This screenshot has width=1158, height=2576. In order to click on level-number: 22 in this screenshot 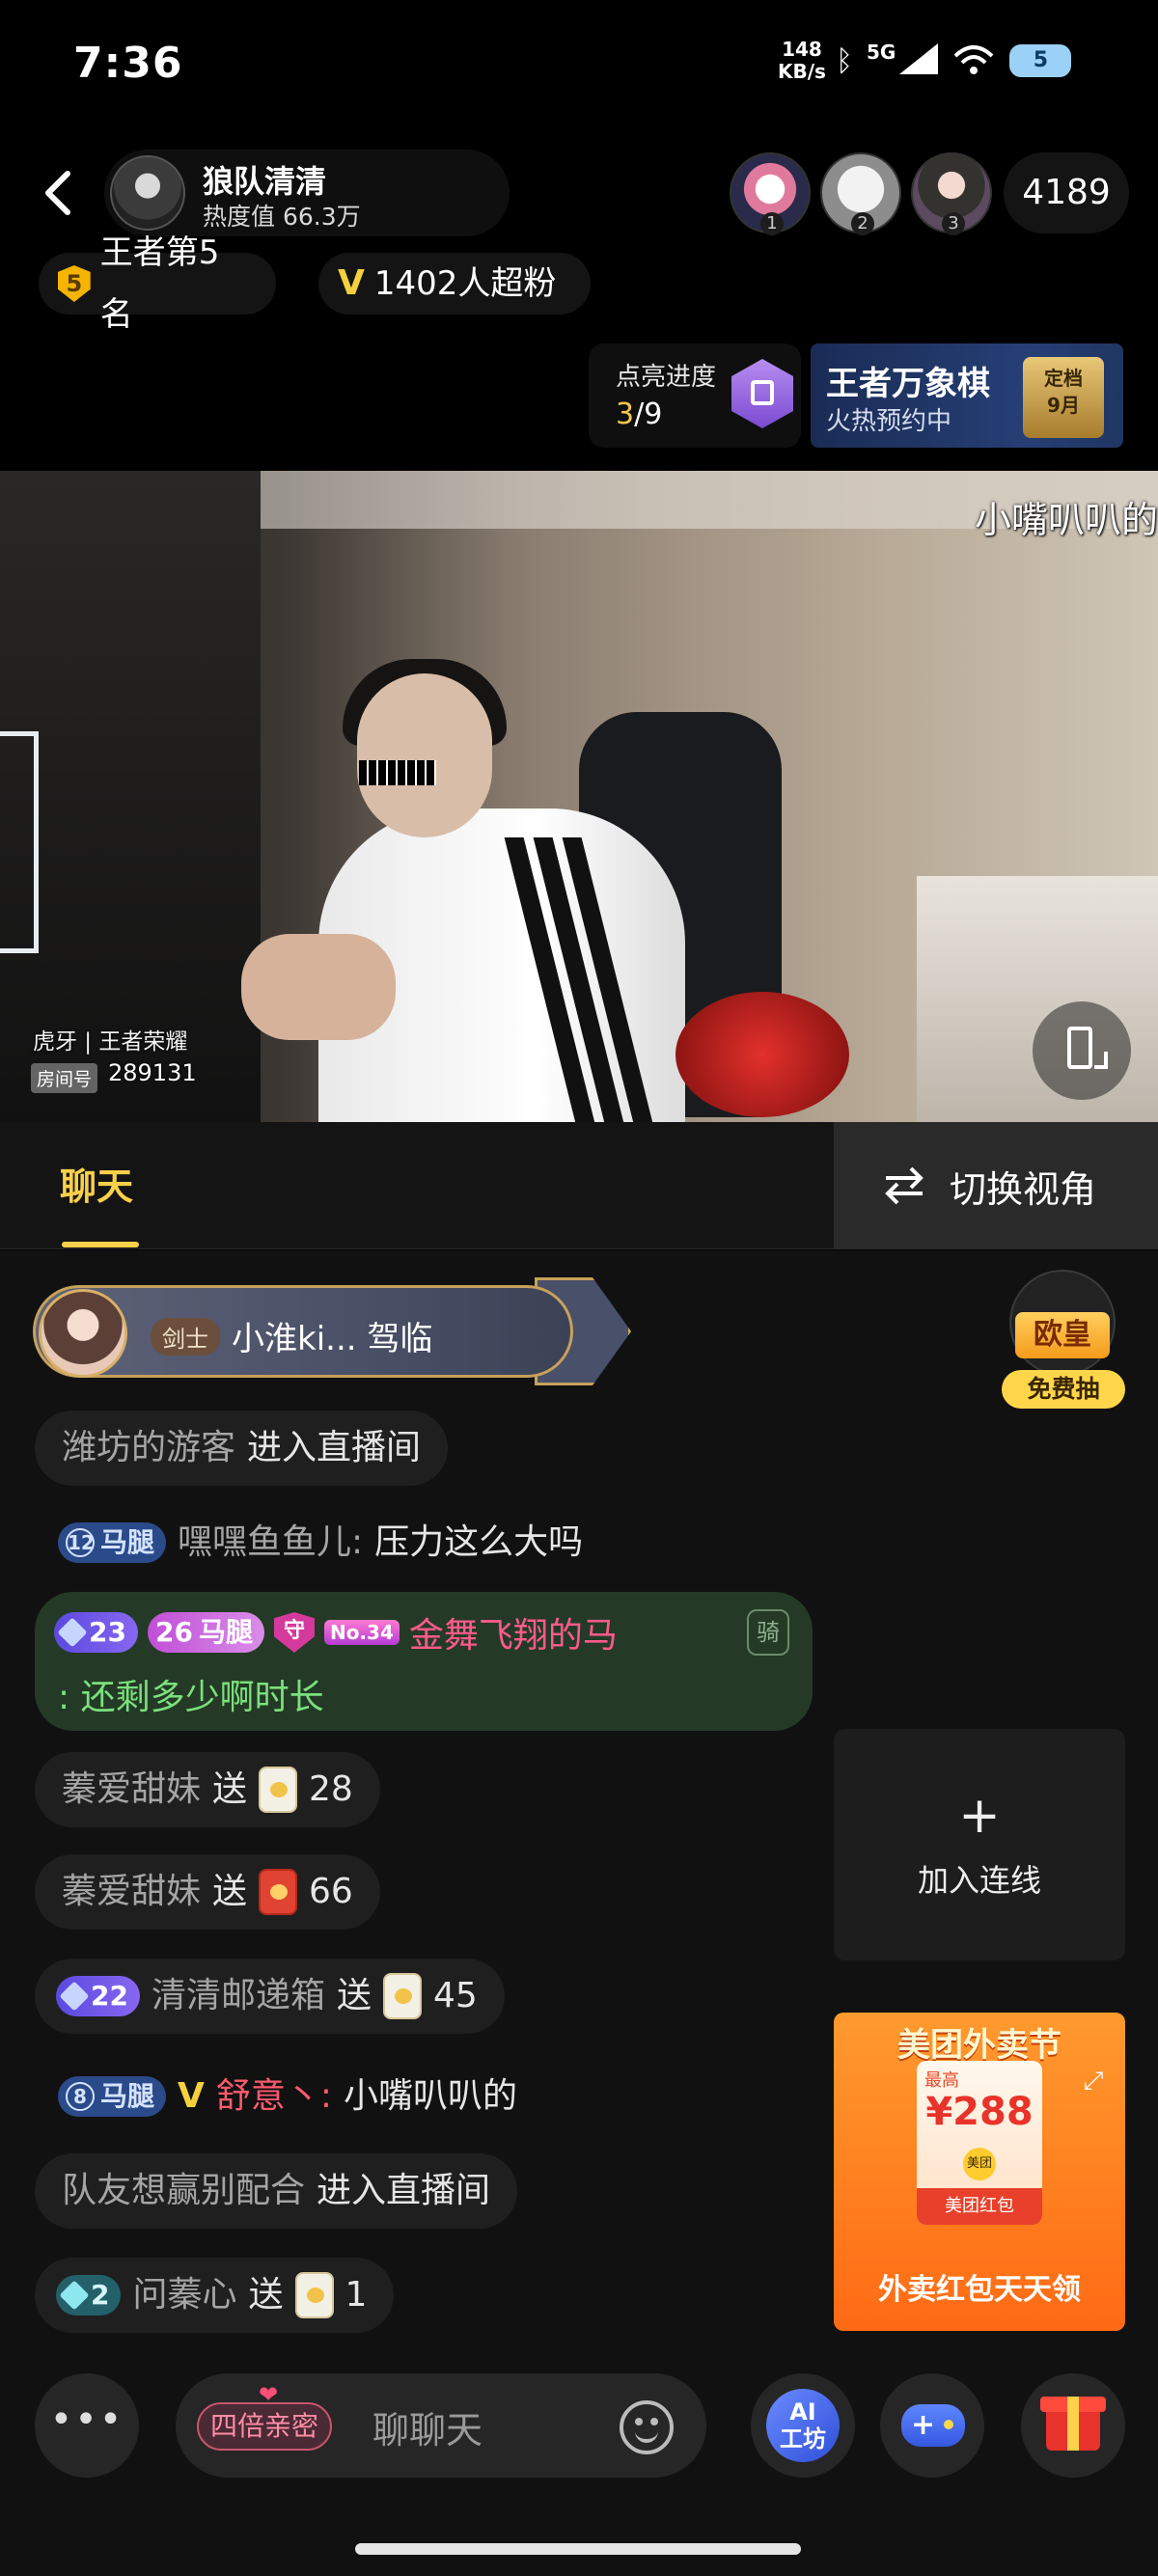, I will do `click(109, 1996)`.